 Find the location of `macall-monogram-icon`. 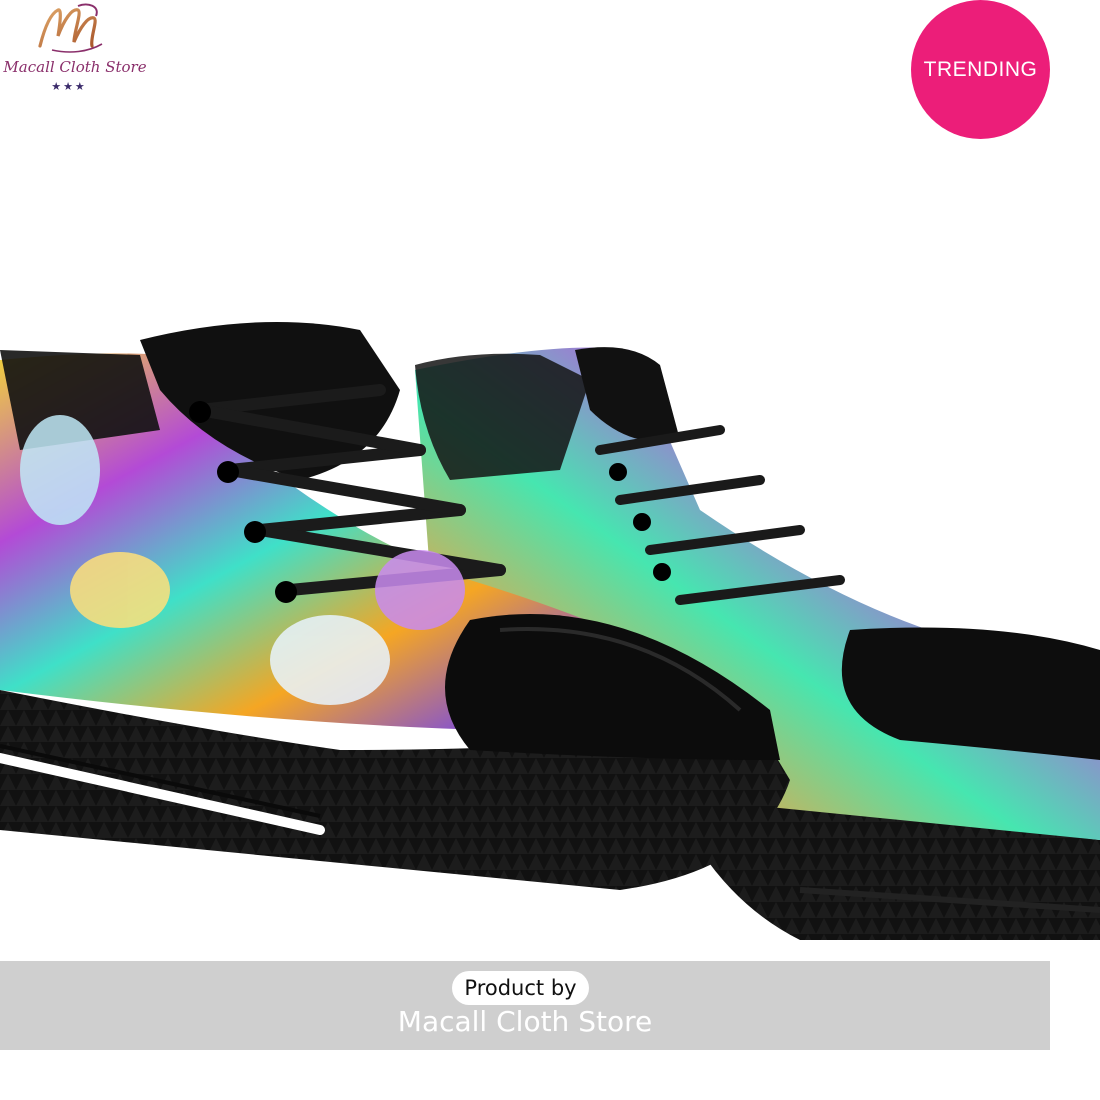

macall-monogram-icon is located at coordinates (70, 28).